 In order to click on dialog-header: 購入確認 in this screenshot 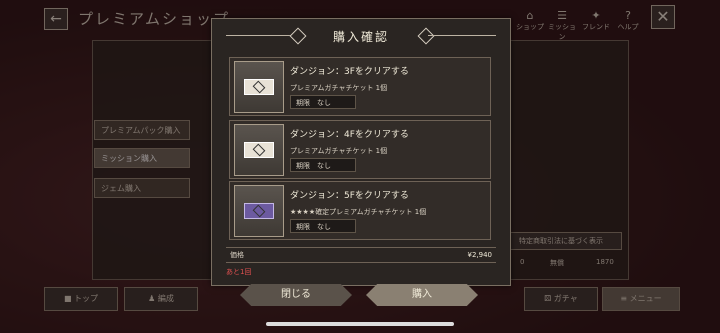, I will do `click(361, 35)`.